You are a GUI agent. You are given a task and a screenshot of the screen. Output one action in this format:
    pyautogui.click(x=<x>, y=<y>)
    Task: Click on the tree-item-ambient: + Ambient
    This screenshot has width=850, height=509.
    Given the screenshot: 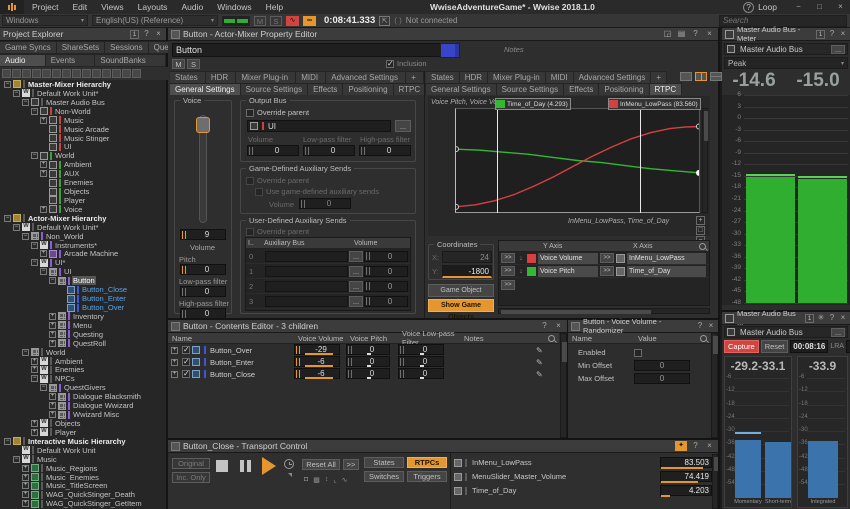 What is the action you would take?
    pyautogui.click(x=84, y=164)
    